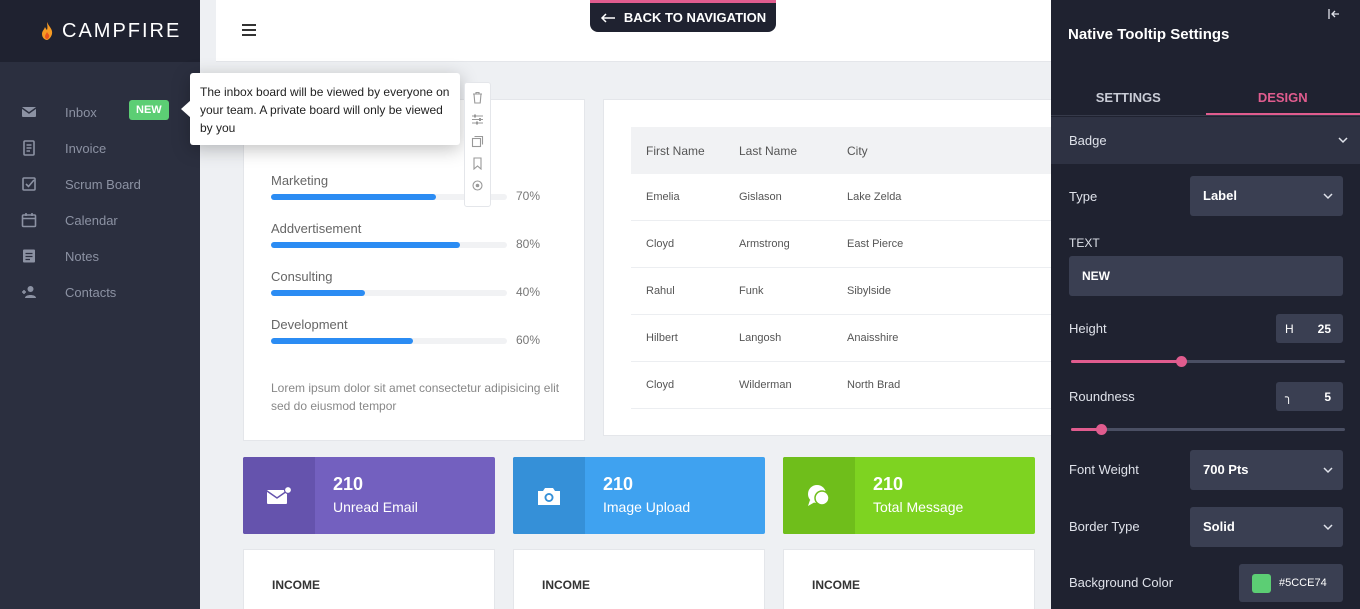 The image size is (1360, 609). Describe the element at coordinates (369, 495) in the screenshot. I see `stat-card-unread-email: 210 Unread Email` at that location.